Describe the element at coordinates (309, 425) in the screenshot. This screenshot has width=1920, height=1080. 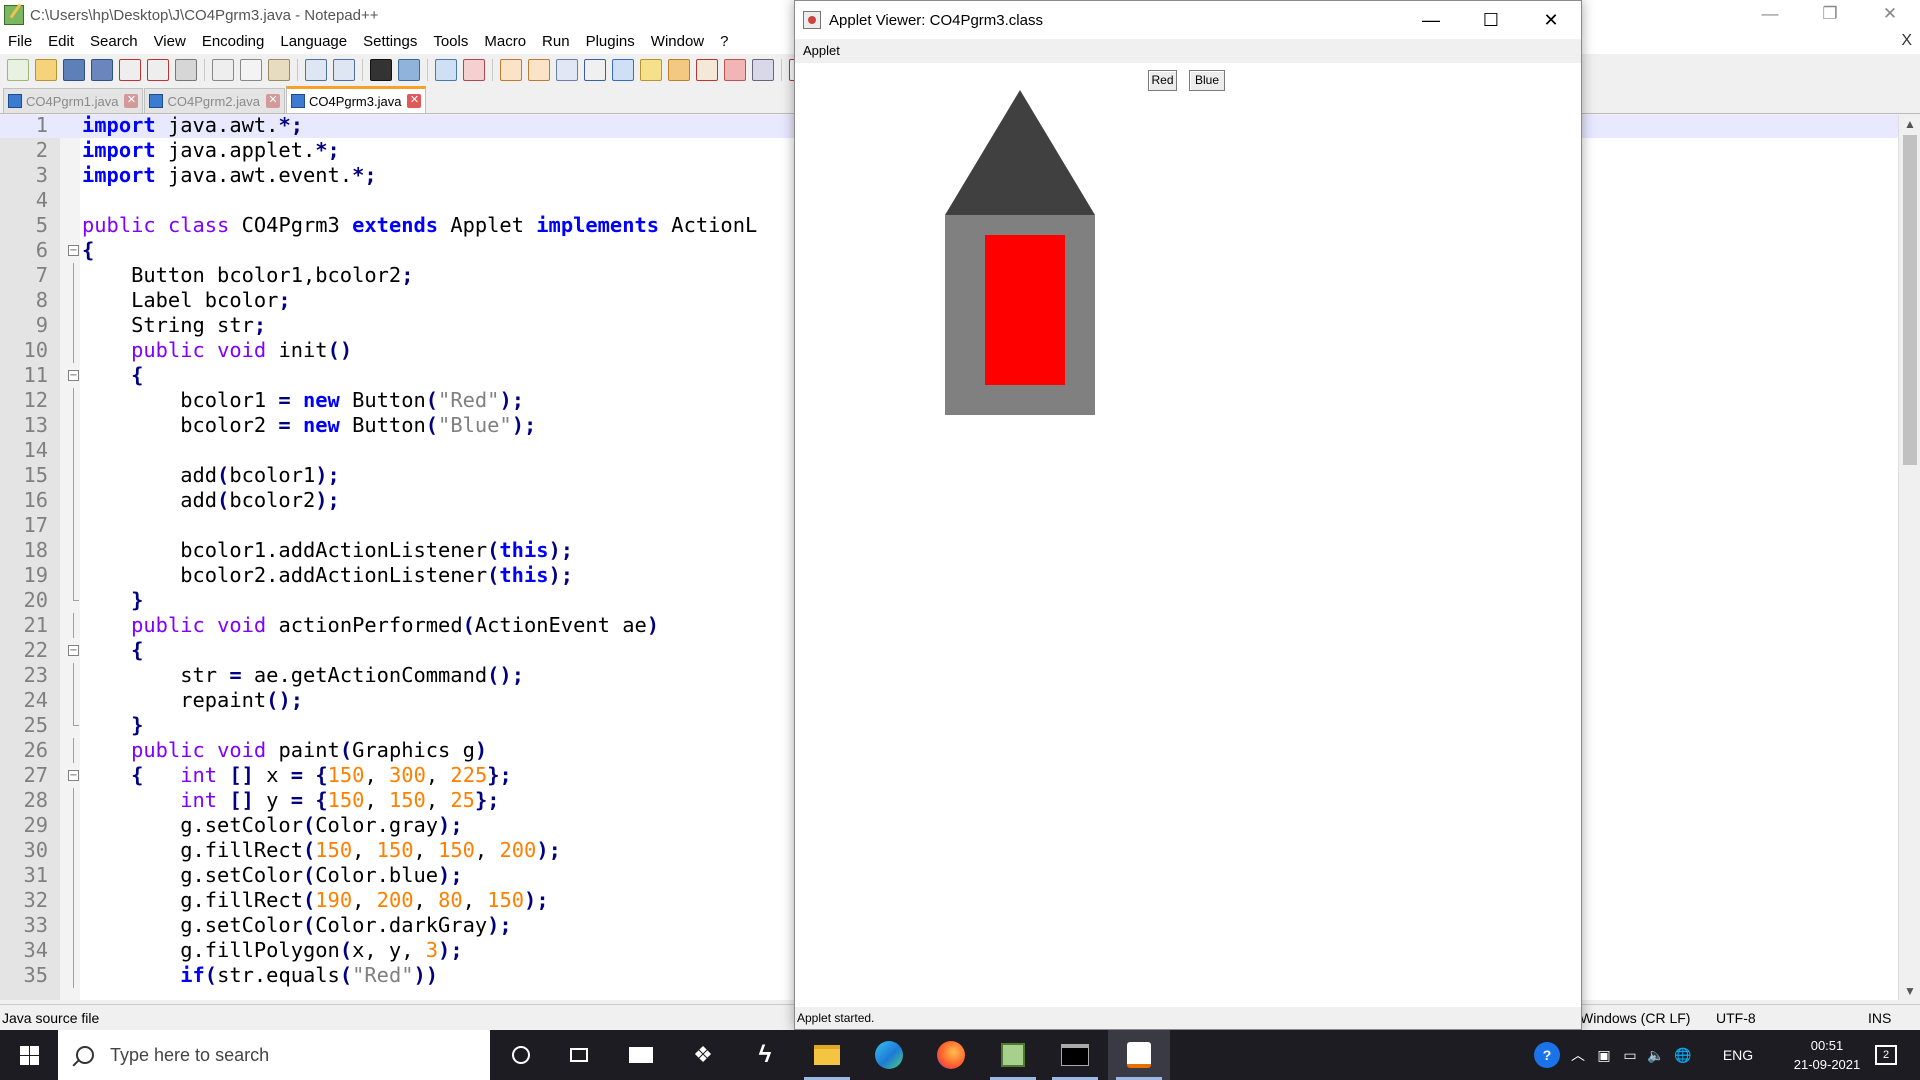
I see `code-text: bcolor2 = new Button("Blue");` at that location.